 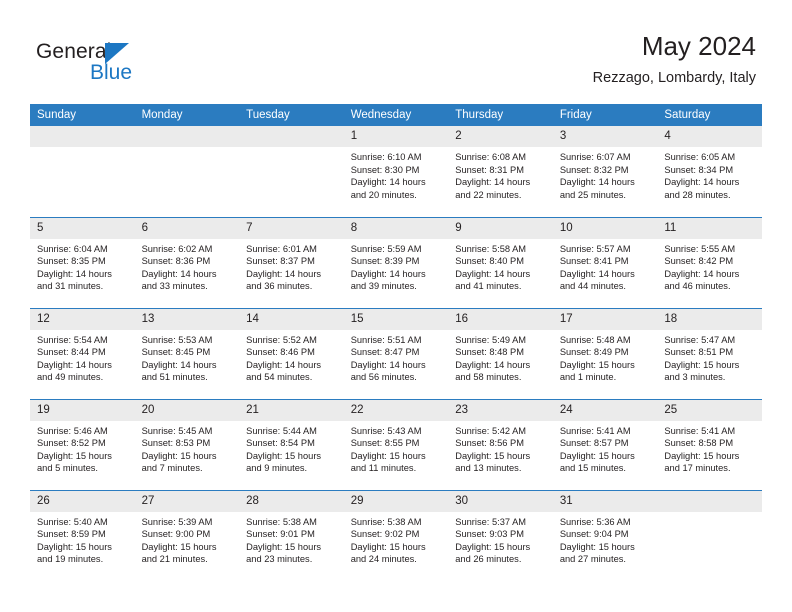 What do you see at coordinates (491, 521) in the screenshot?
I see `sunrise-text: Sunrise: 5:37 AM` at bounding box center [491, 521].